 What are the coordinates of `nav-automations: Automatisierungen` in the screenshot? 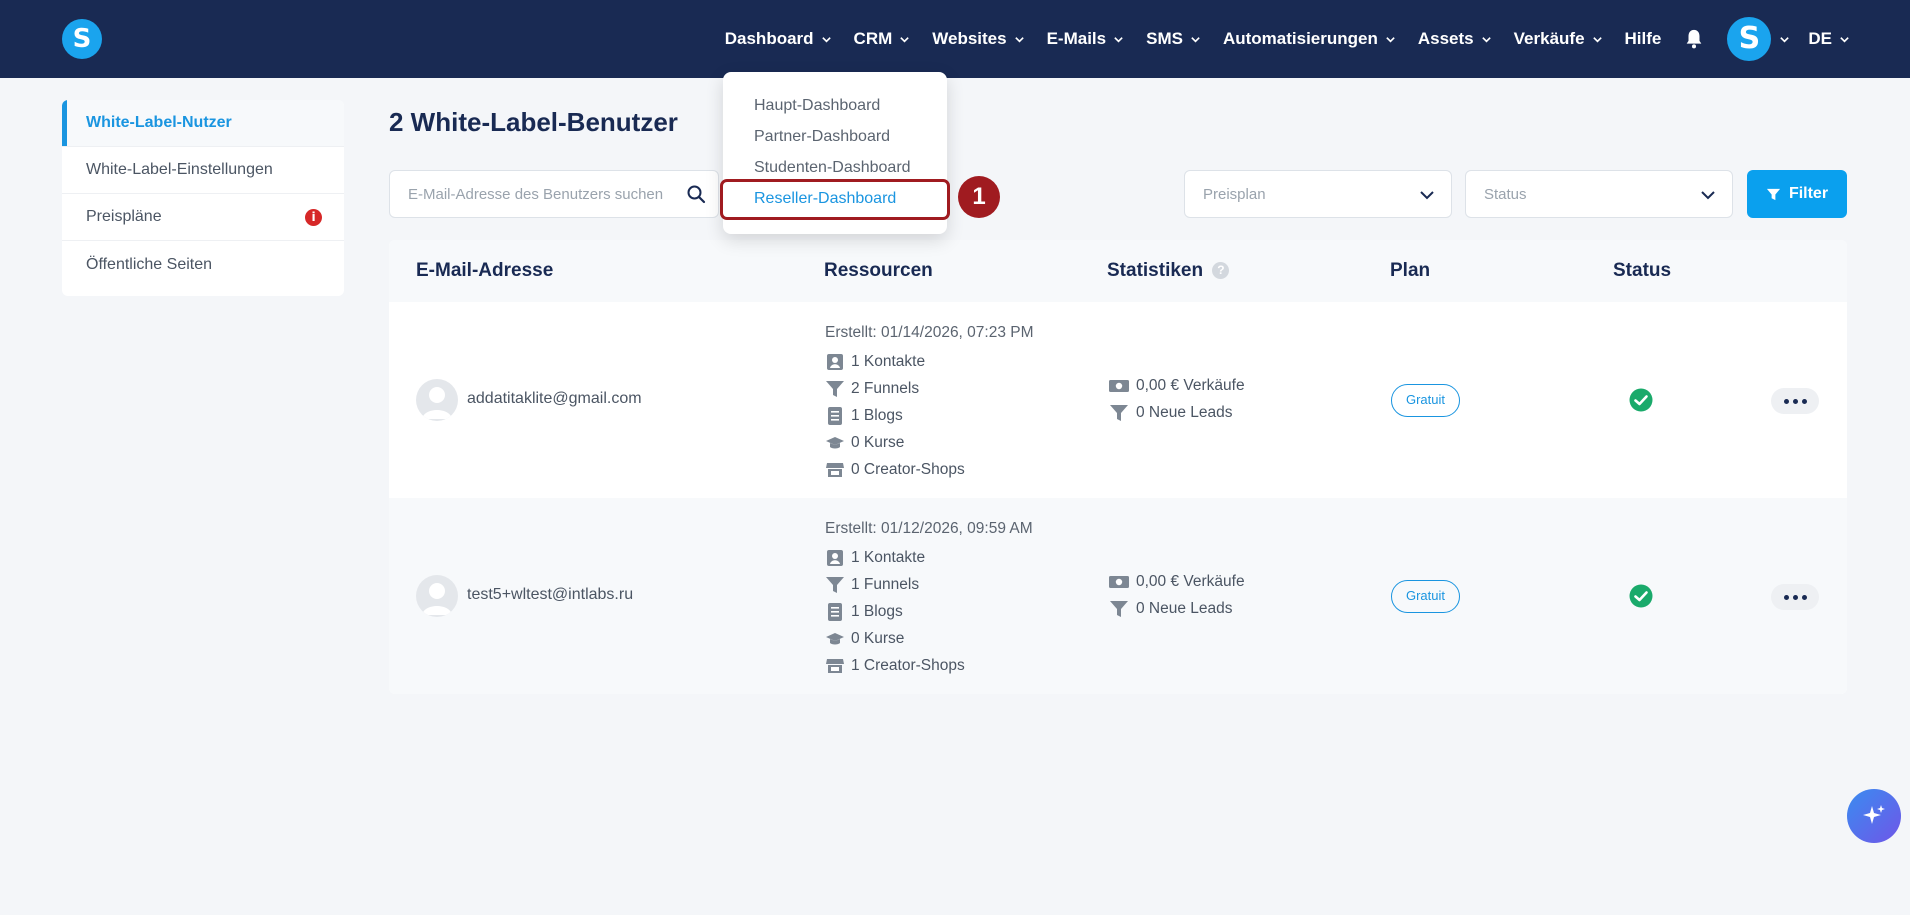 It's located at (1309, 39).